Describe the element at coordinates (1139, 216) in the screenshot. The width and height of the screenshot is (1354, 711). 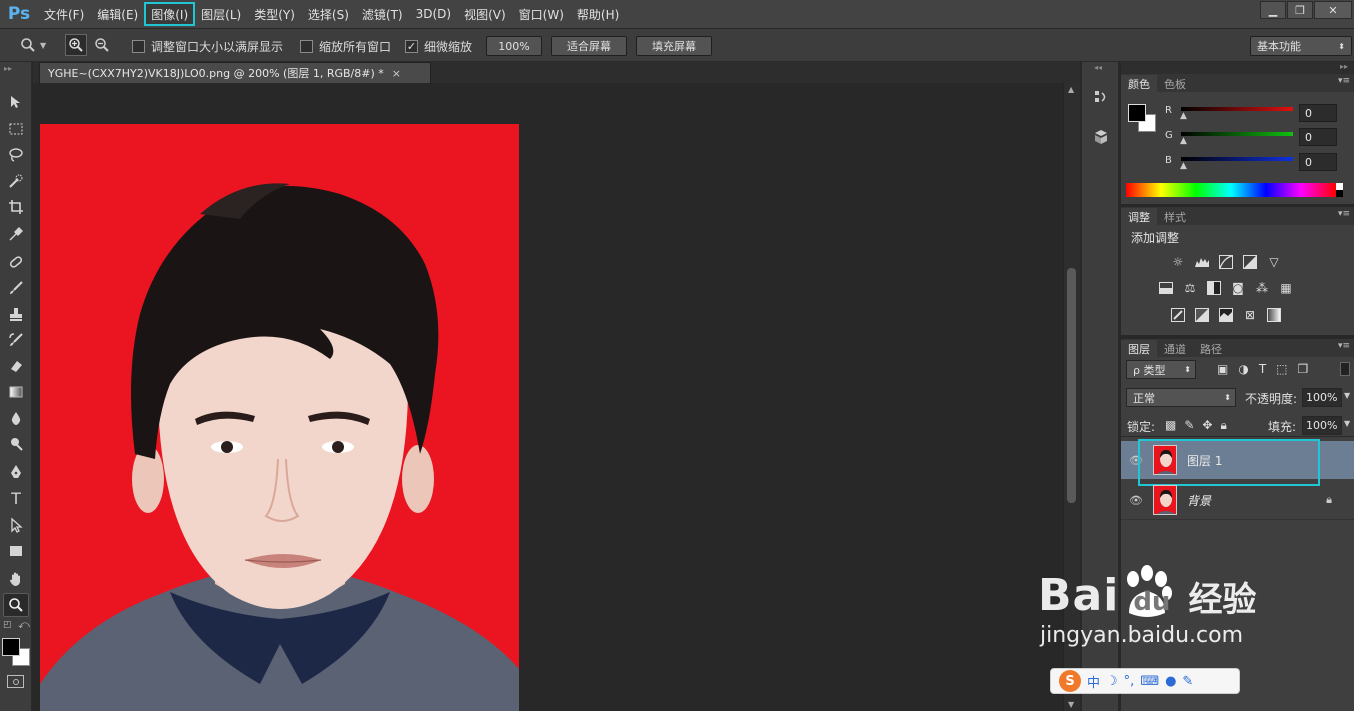
I see `tab-adjustments: 调整` at that location.